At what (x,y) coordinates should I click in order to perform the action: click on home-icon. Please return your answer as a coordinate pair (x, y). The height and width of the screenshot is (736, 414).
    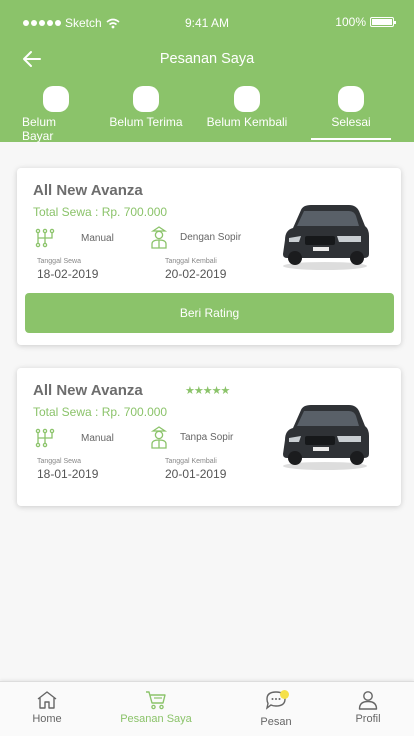
    Looking at the image, I should click on (47, 700).